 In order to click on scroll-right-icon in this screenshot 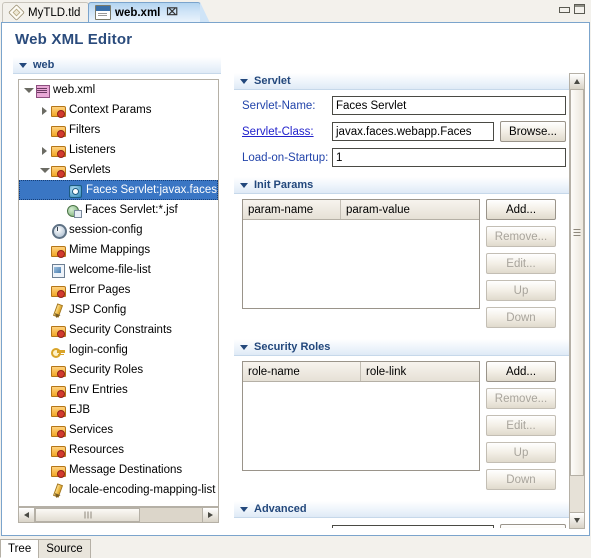, I will do `click(210, 515)`.